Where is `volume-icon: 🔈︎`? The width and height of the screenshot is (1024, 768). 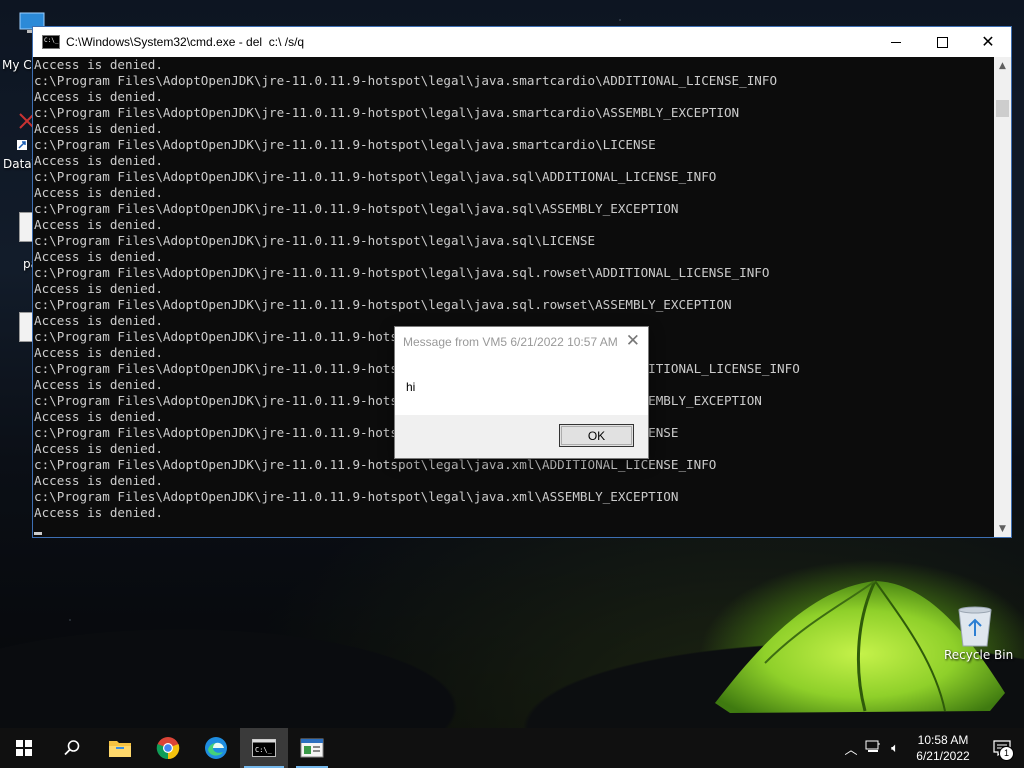 volume-icon: 🔈︎ is located at coordinates (895, 748).